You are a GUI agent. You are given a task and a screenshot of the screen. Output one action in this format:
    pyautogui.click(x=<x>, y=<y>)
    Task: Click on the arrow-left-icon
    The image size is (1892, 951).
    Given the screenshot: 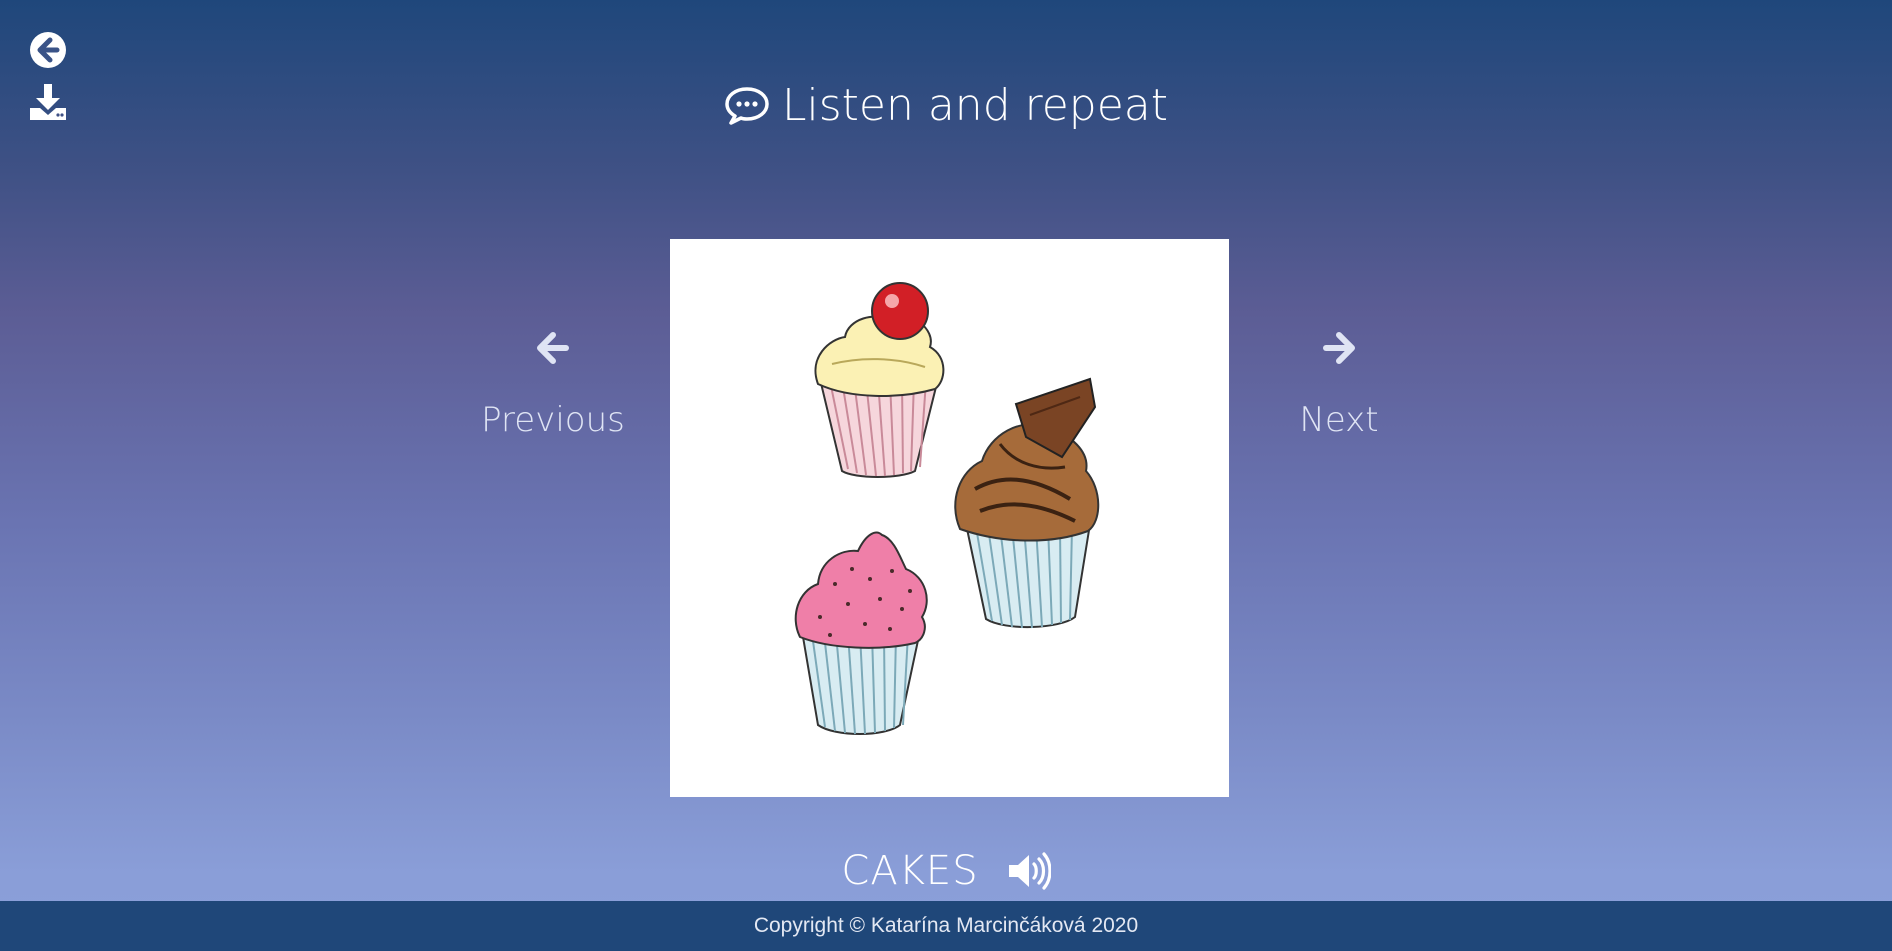 What is the action you would take?
    pyautogui.click(x=553, y=348)
    